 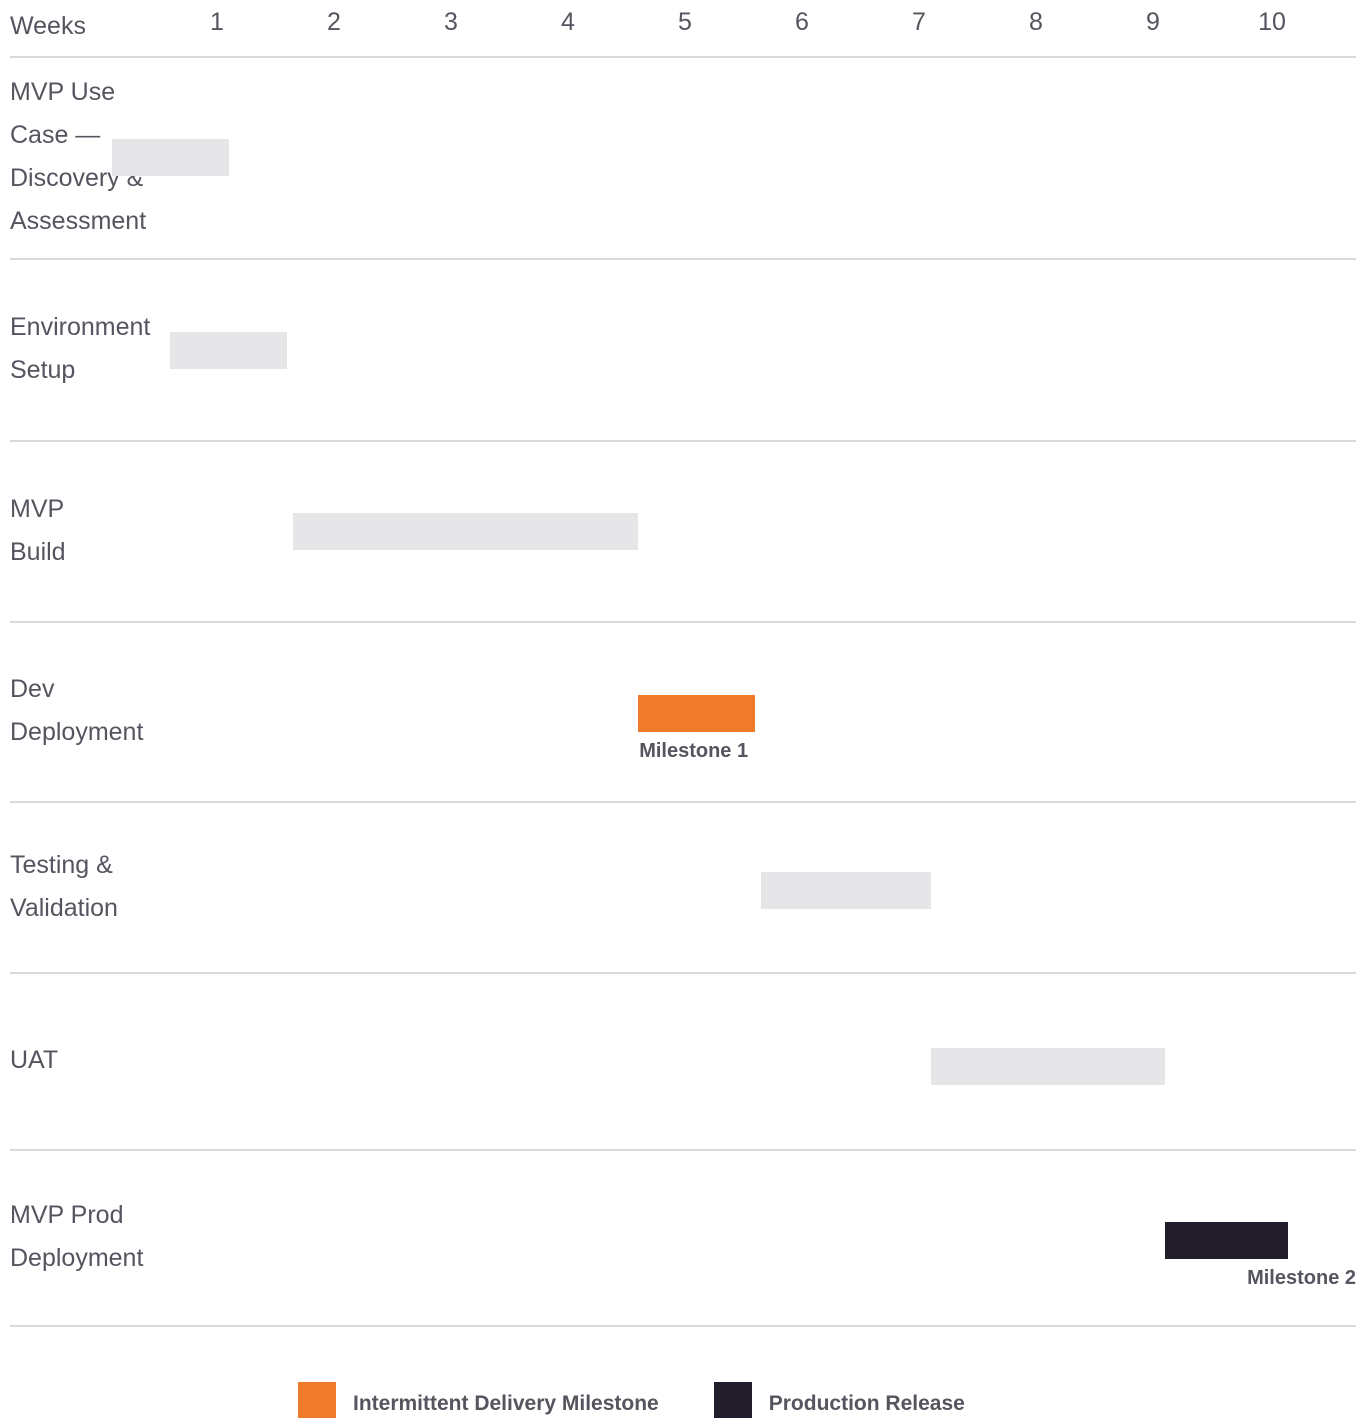 What do you see at coordinates (217, 22) in the screenshot?
I see `week-tick-1: 1` at bounding box center [217, 22].